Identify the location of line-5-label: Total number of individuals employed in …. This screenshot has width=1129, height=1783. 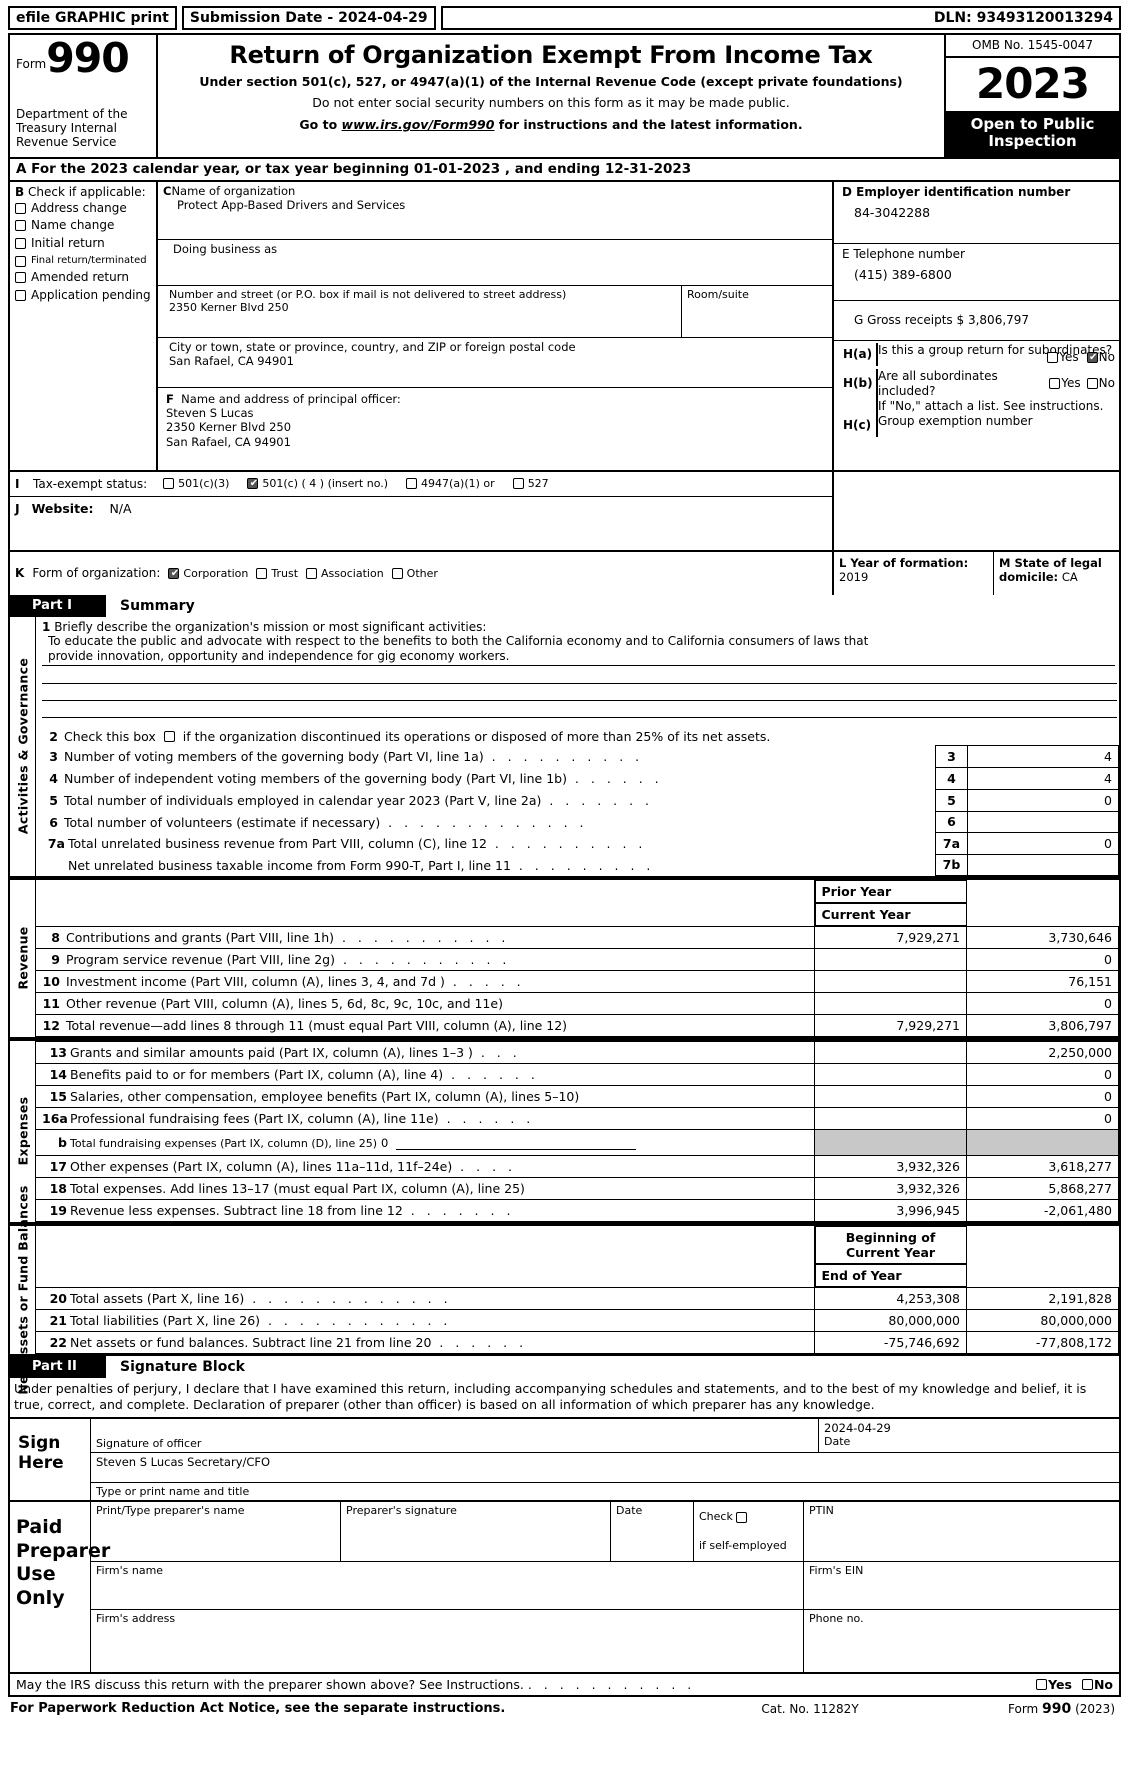
(303, 801).